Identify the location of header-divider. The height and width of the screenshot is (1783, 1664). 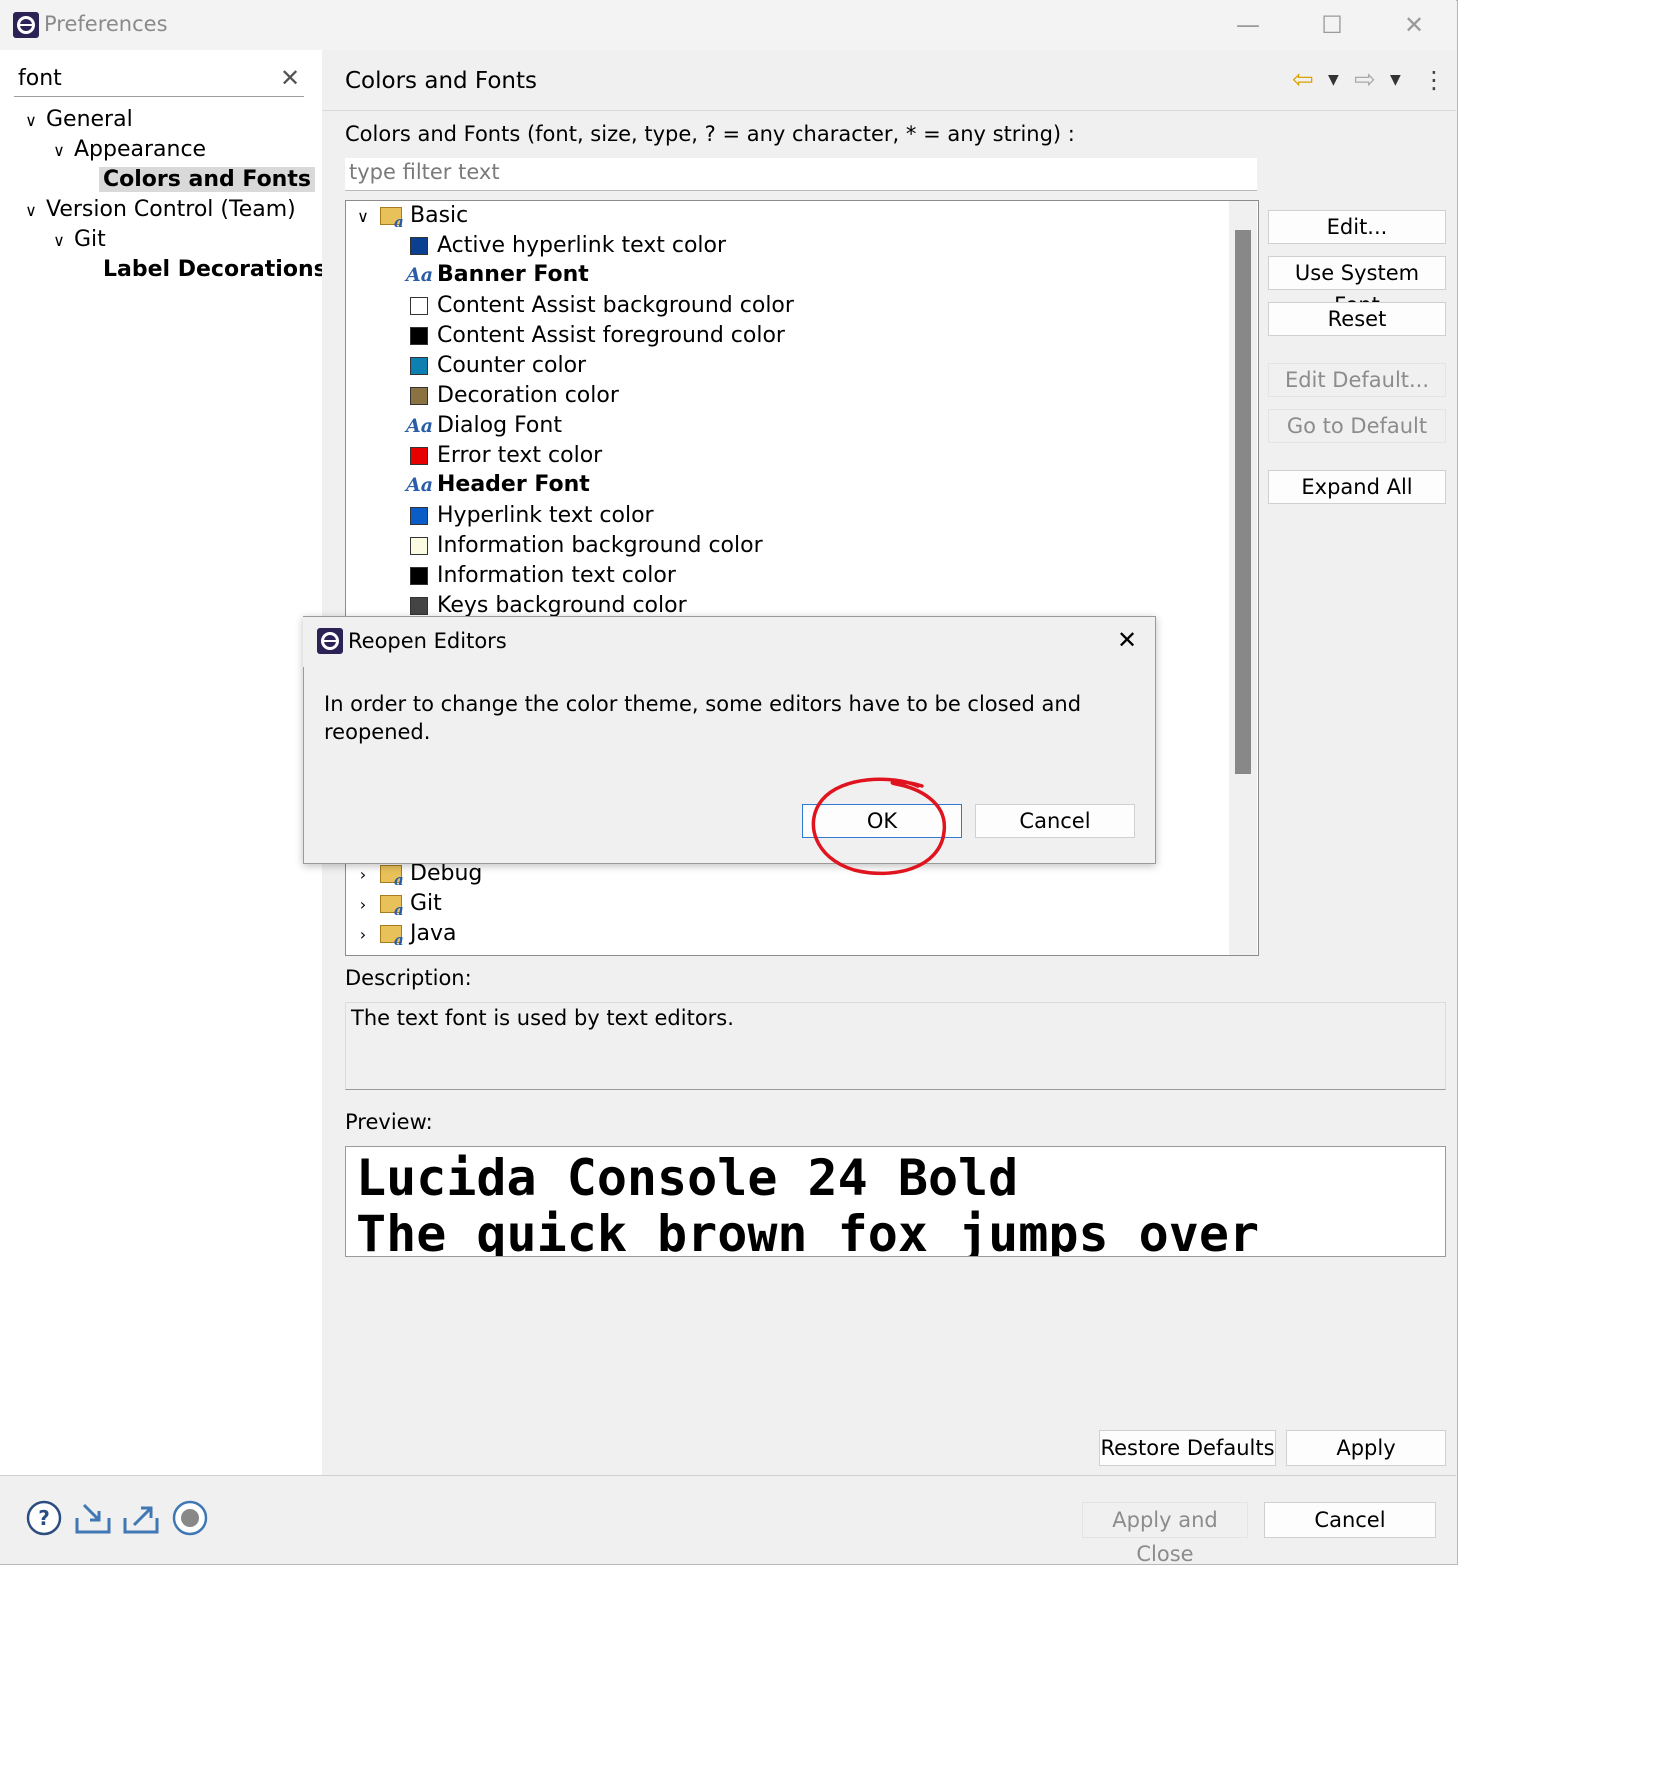
(889, 110).